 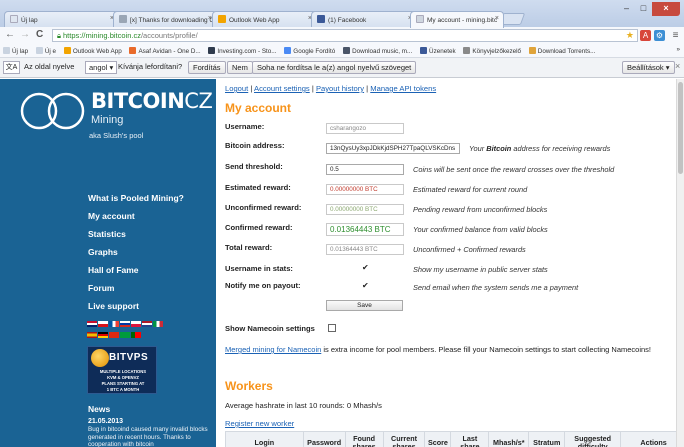 I want to click on flag-en-icon, so click(x=92, y=324).